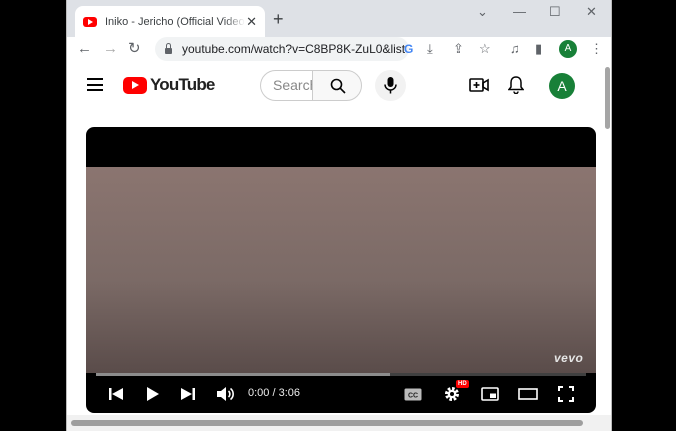 This screenshot has height=431, width=676. Describe the element at coordinates (458, 49) in the screenshot. I see `share-icon: ⇪` at that location.